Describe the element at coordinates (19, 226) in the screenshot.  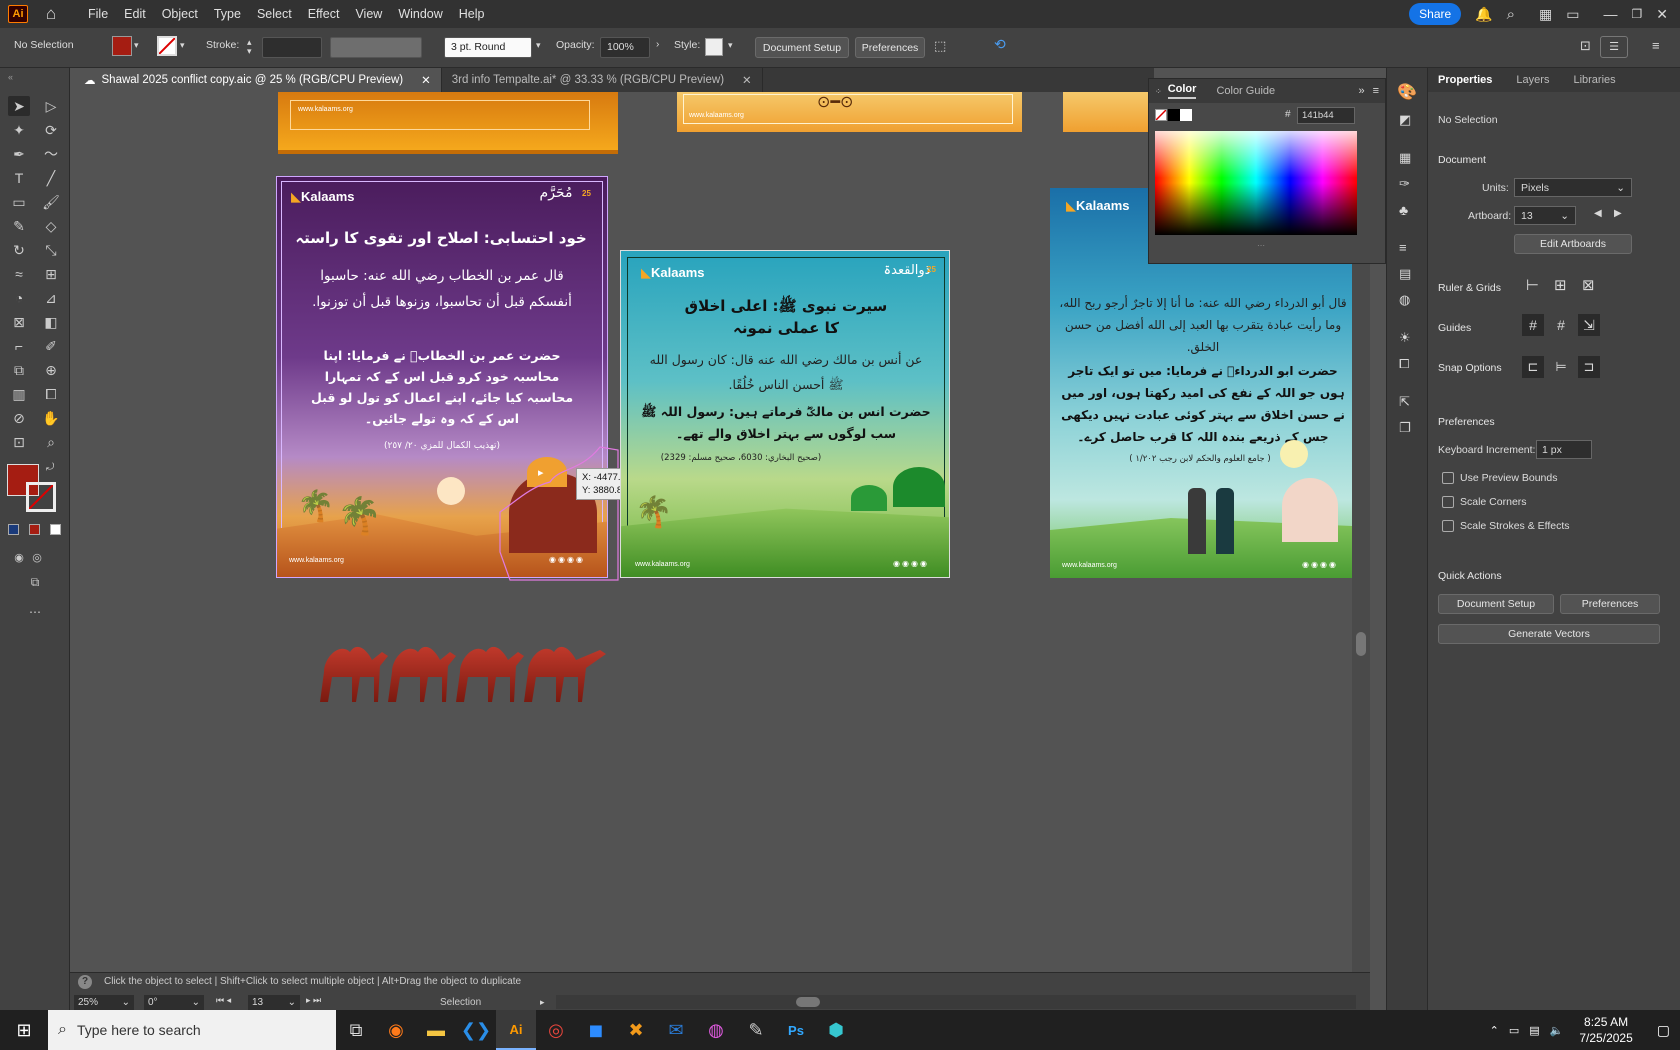
I see `shaper-tool-icon: ✎` at that location.